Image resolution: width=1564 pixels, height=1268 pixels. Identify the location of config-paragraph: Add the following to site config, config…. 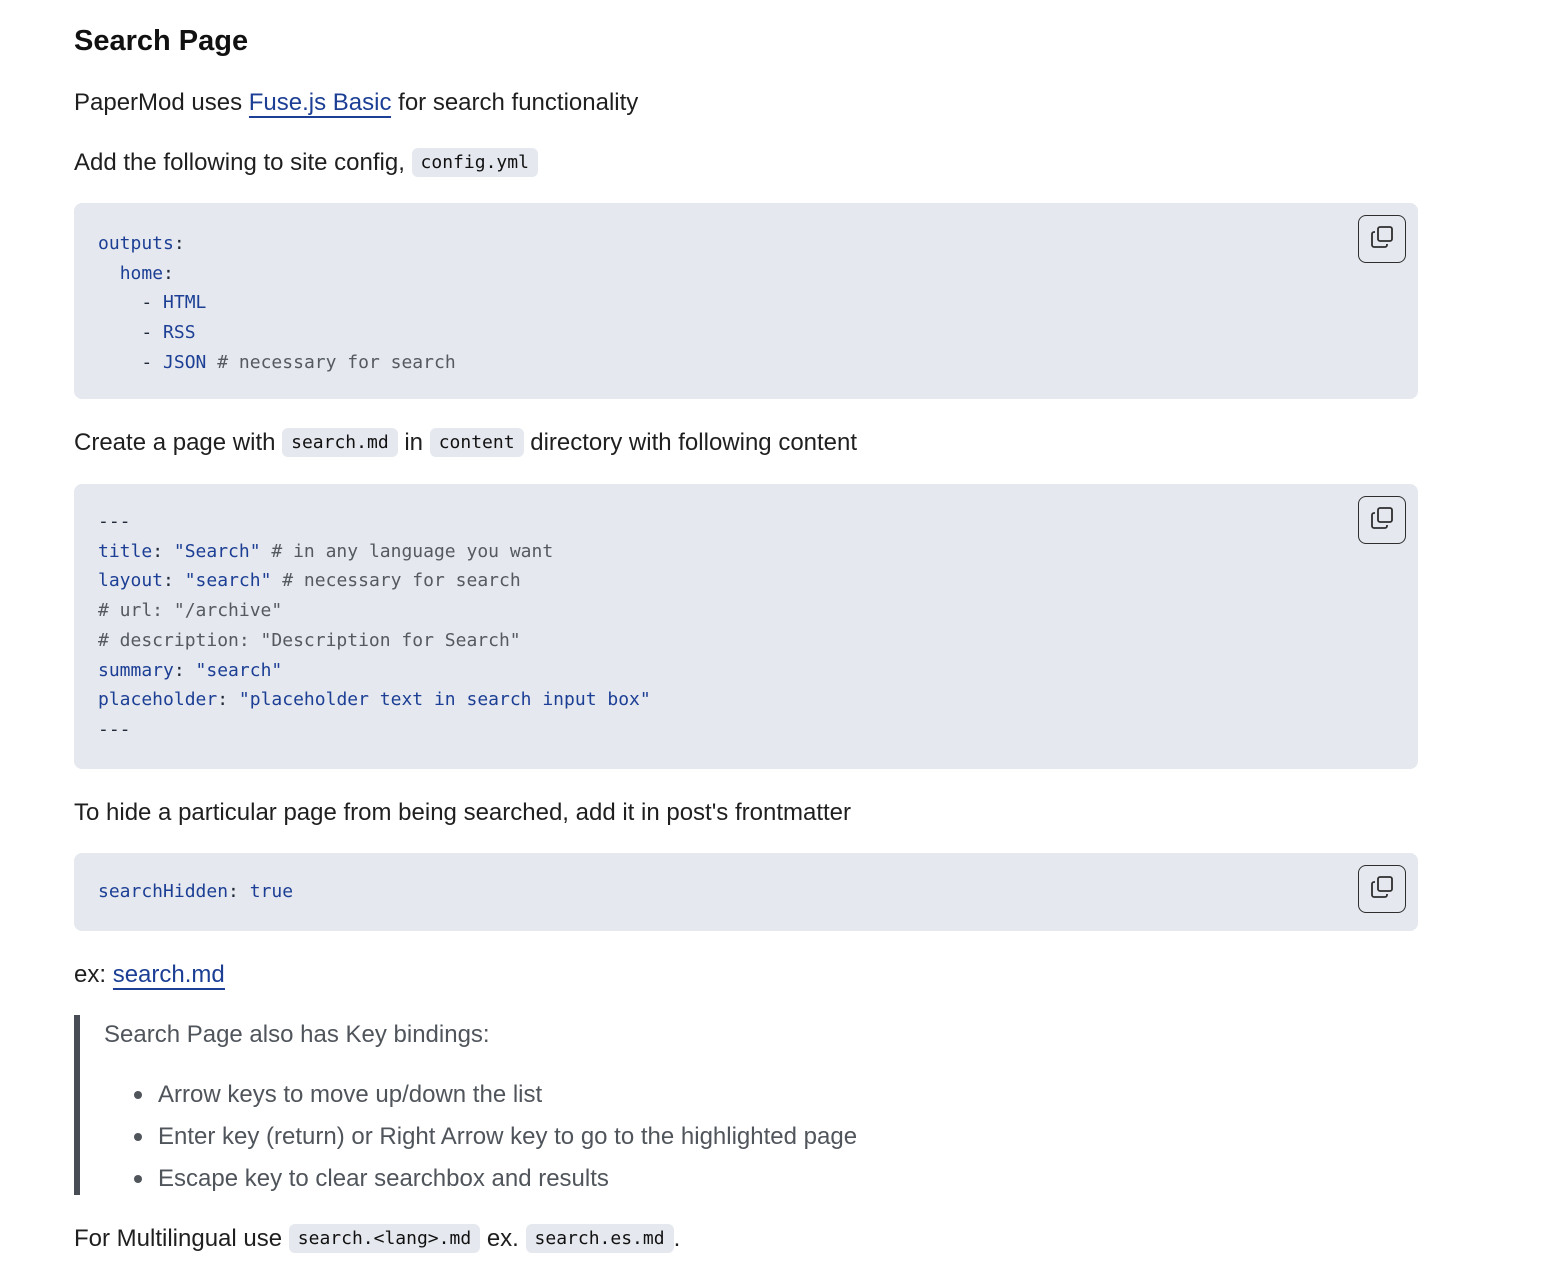
(306, 163).